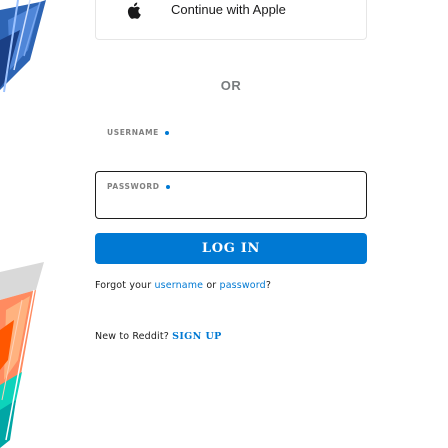  I want to click on password-label: PASSWORD, so click(138, 186).